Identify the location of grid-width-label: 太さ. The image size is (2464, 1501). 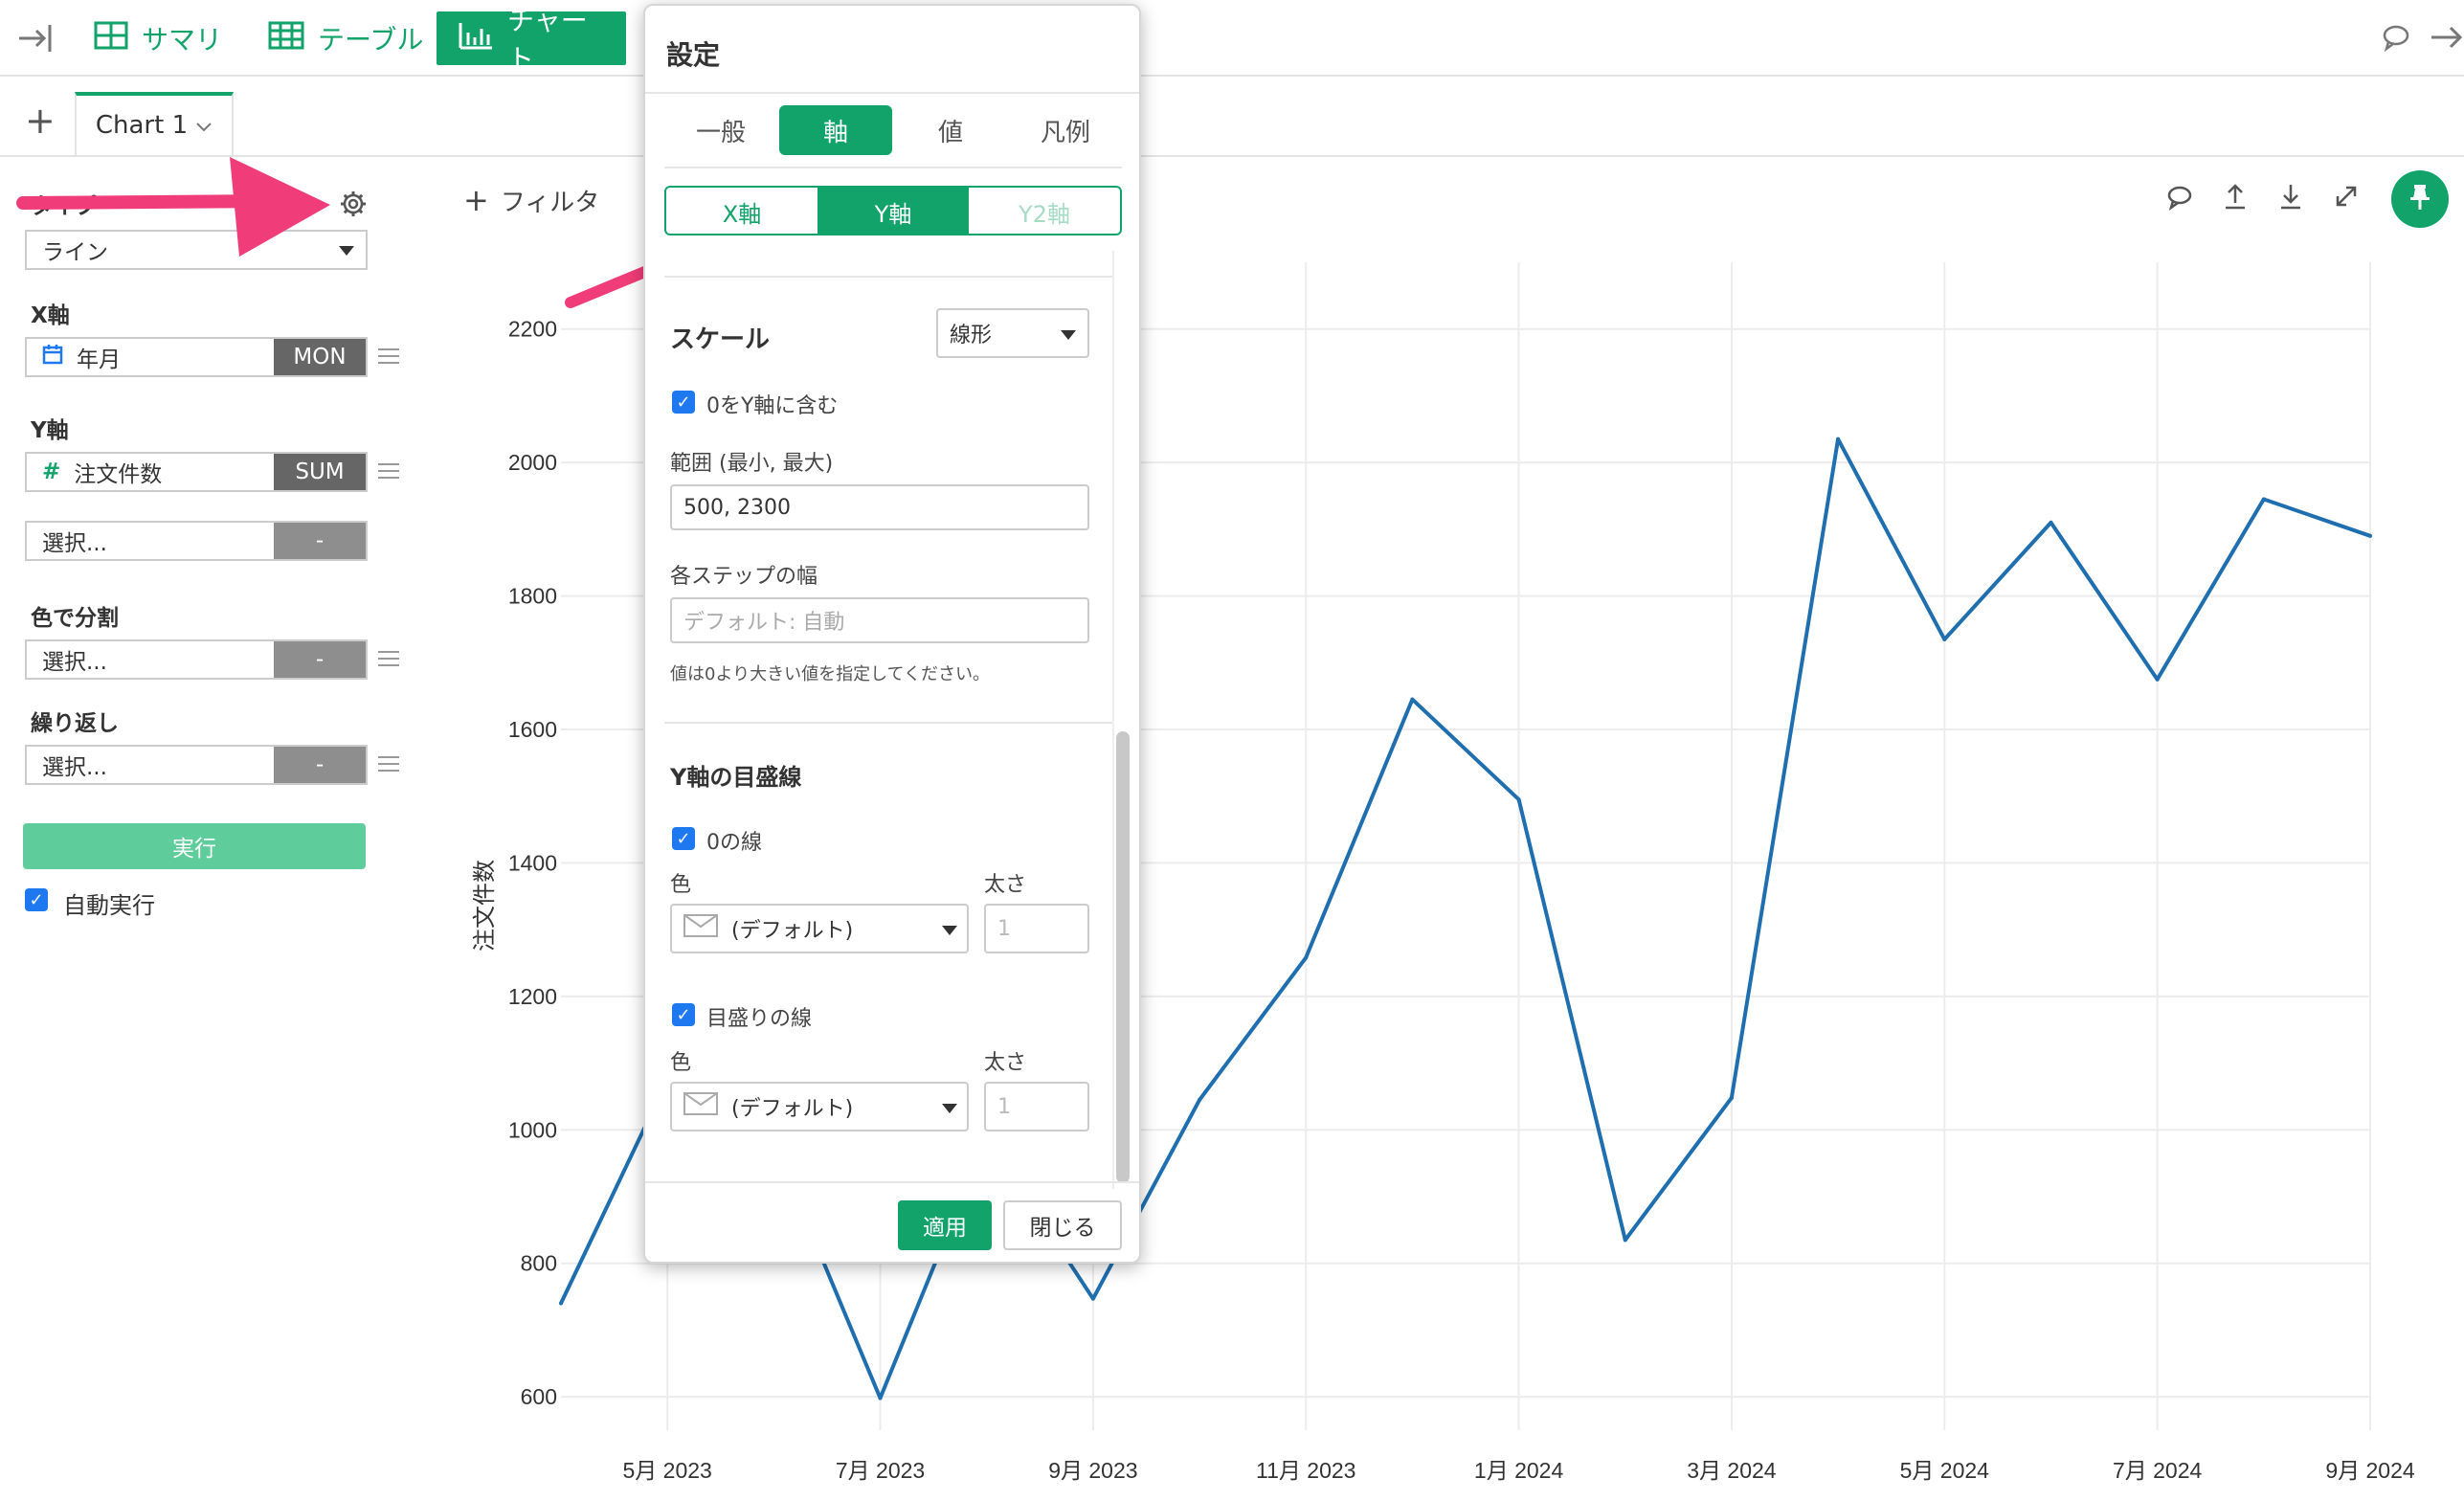
(1006, 1063).